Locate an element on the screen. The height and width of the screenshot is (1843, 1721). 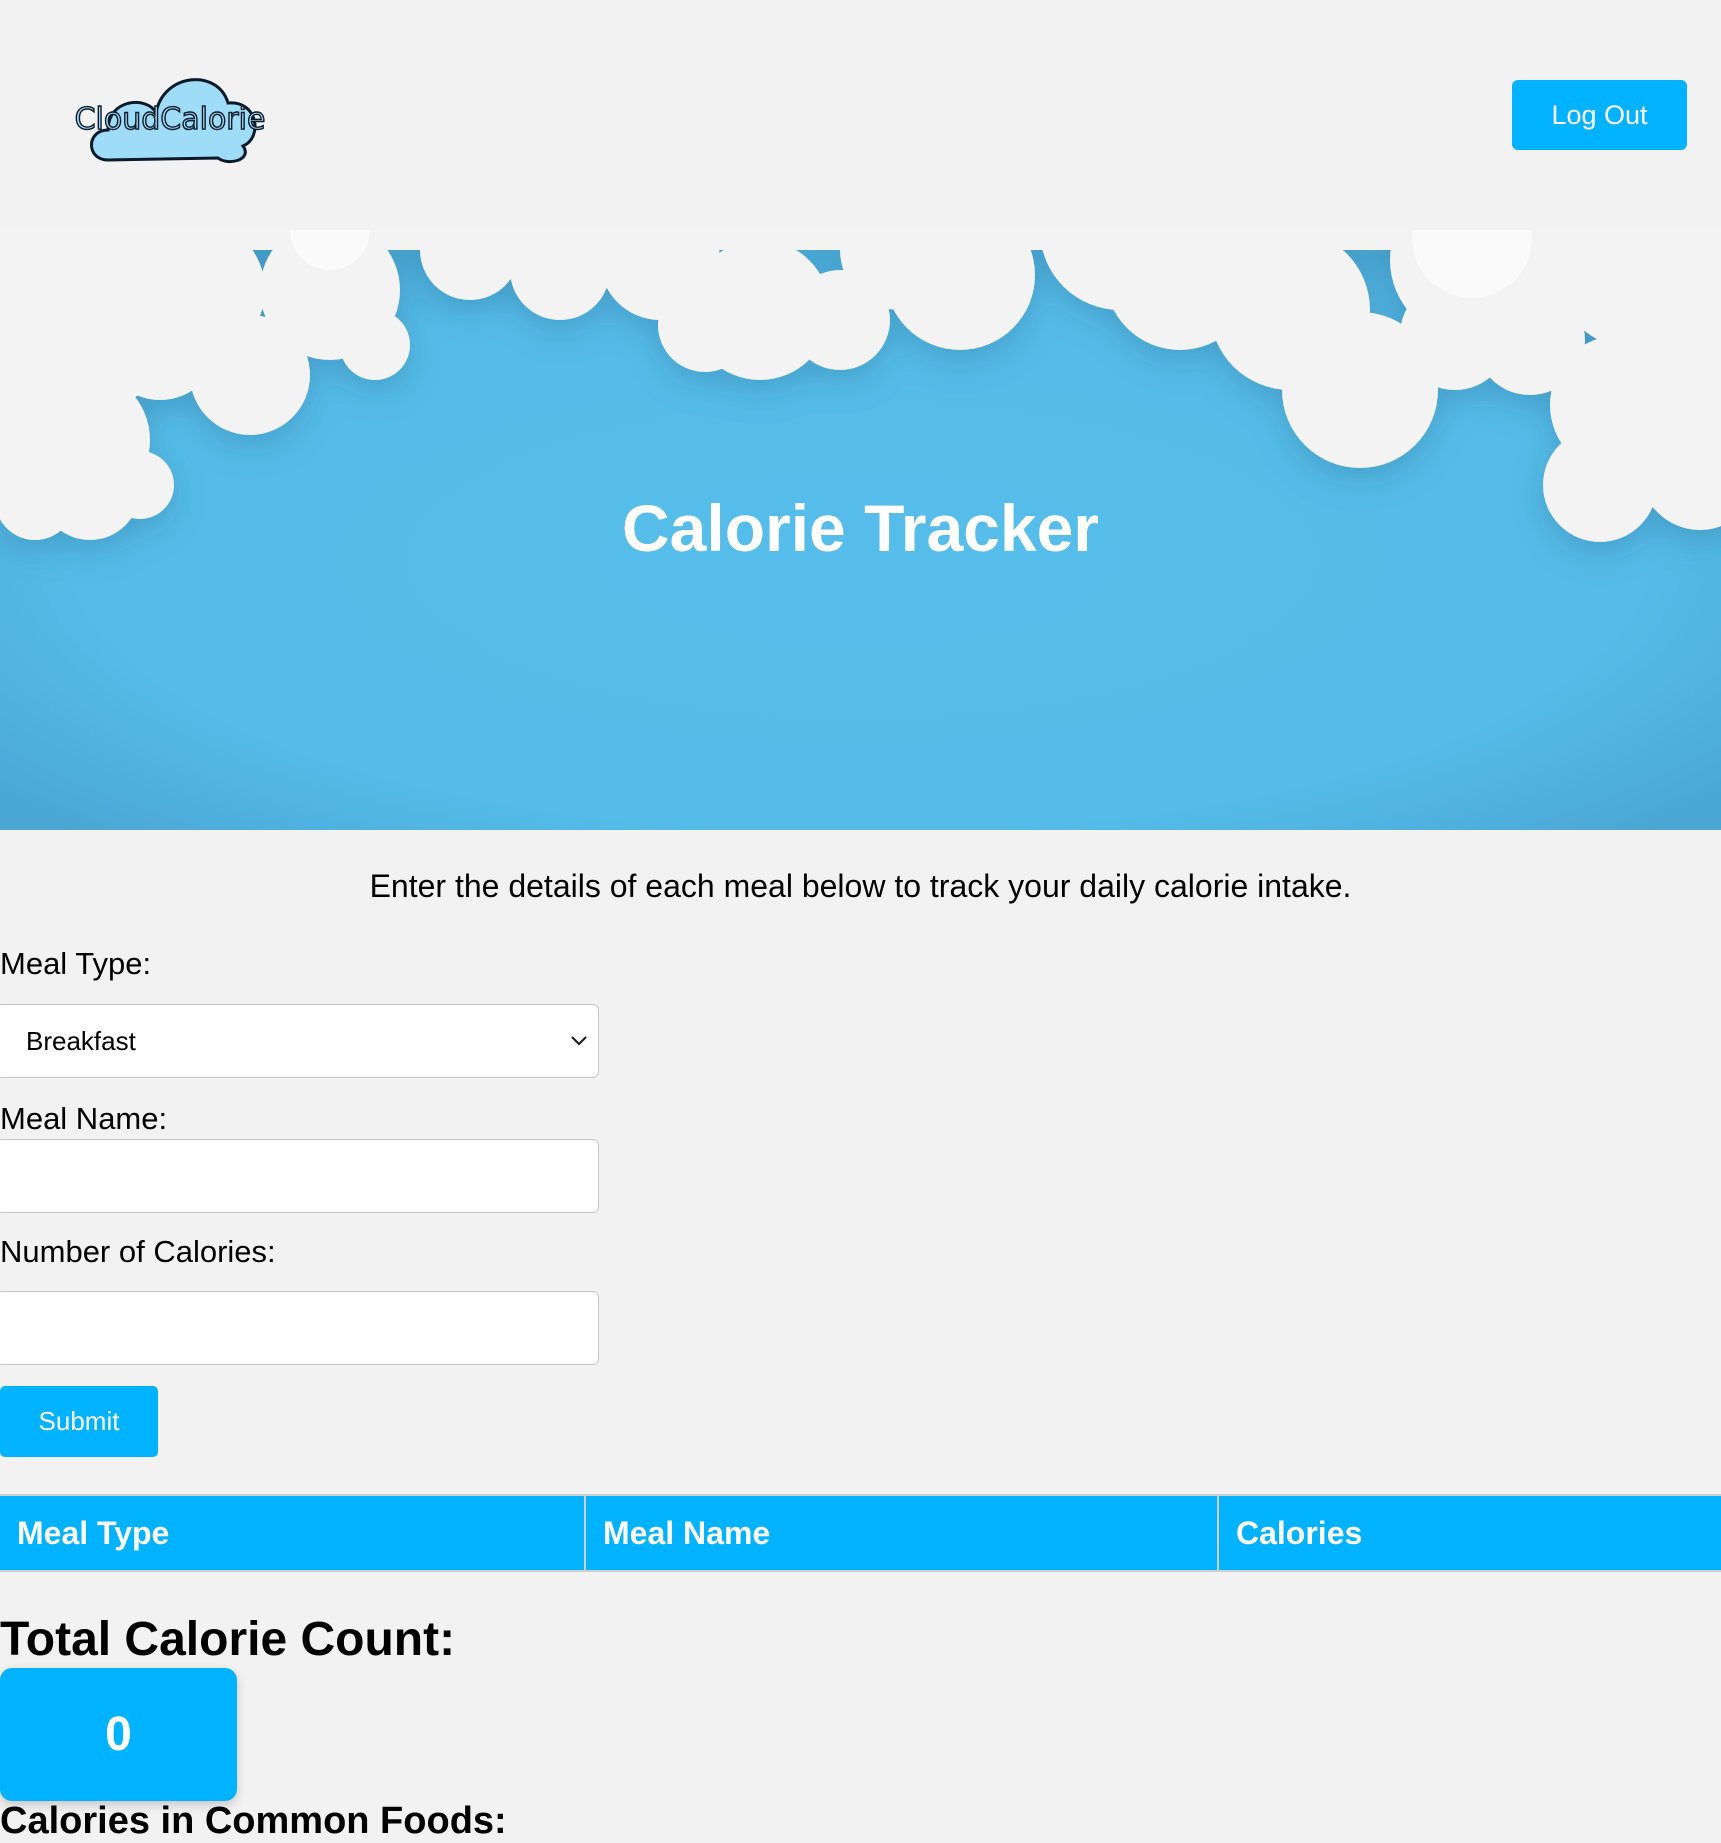
logo-text: CloudCalorie is located at coordinates (170, 119).